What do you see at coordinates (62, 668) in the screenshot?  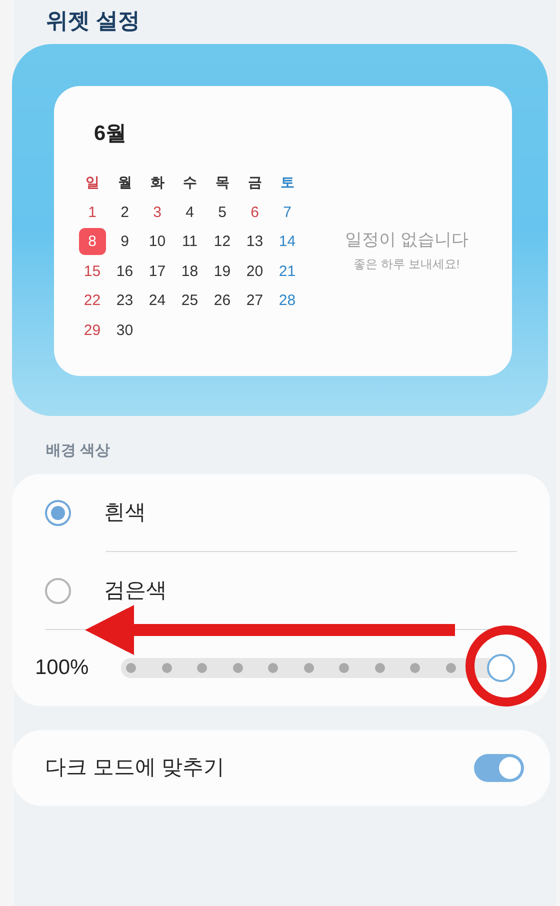 I see `transparency-reading: 100%` at bounding box center [62, 668].